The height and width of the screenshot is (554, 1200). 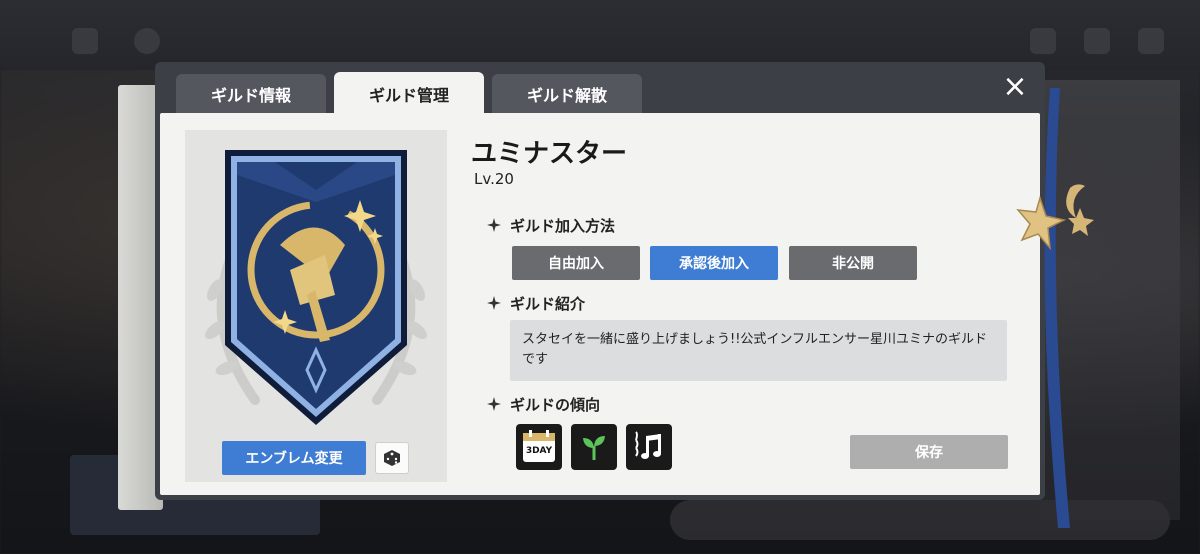 I want to click on star-moon-ornament, so click(x=1055, y=217).